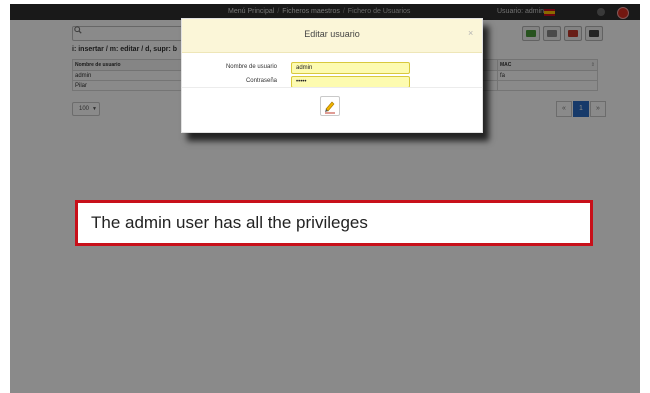  Describe the element at coordinates (229, 222) in the screenshot. I see `annotation-text: The admin user has all the privileges` at that location.